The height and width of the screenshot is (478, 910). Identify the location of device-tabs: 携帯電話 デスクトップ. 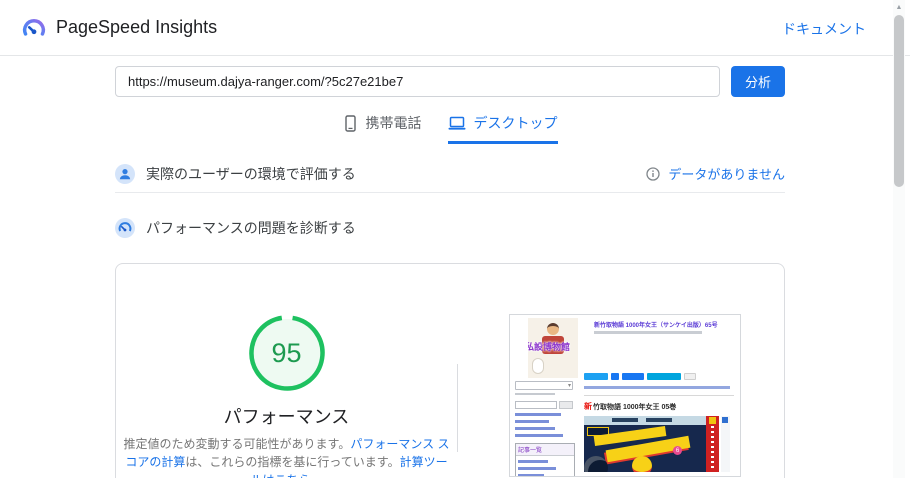
(450, 128).